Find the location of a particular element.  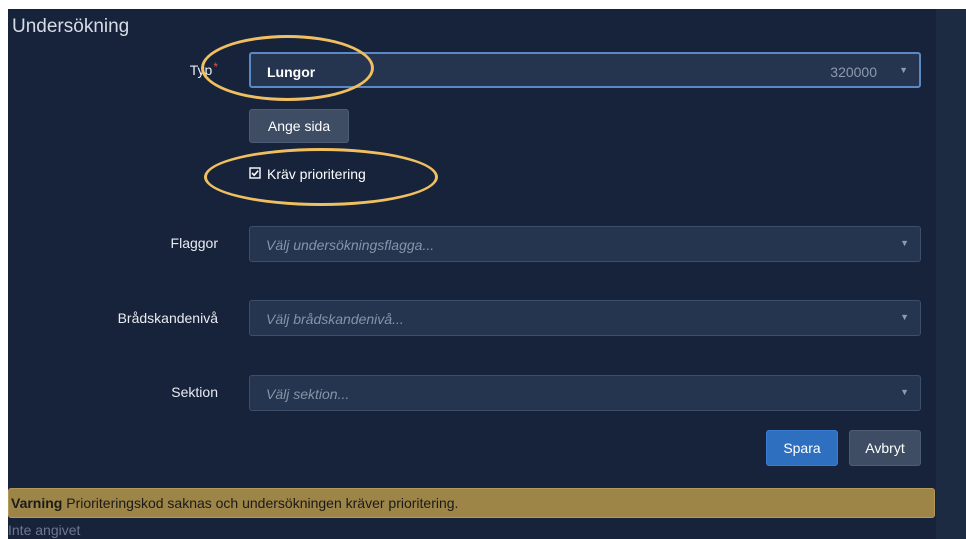

type-label-row: Typ* is located at coordinates (118, 69).